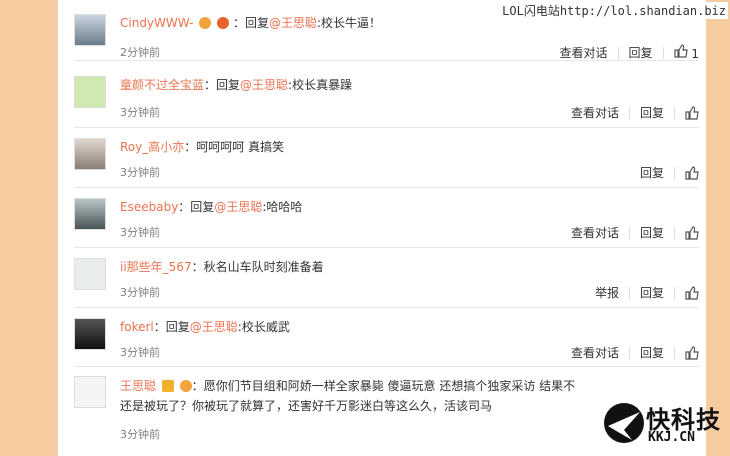 This screenshot has width=730, height=456. I want to click on site-watermark: LOL闪电站http://lol.shandian.biz, so click(614, 10).